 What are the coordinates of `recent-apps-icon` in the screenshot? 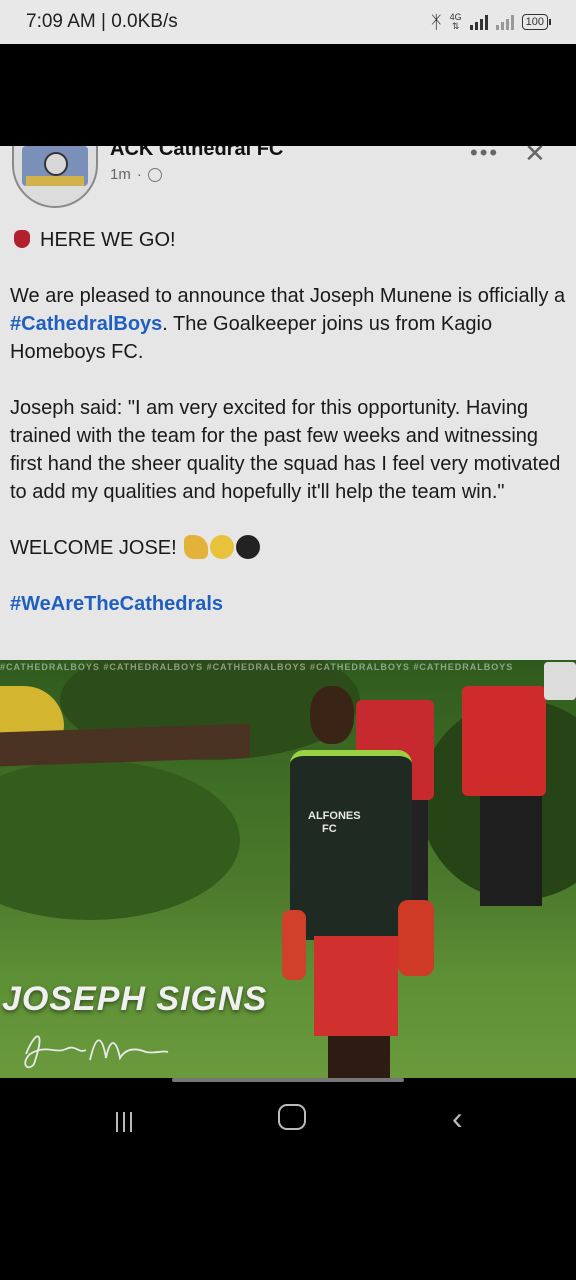 It's located at (124, 1122).